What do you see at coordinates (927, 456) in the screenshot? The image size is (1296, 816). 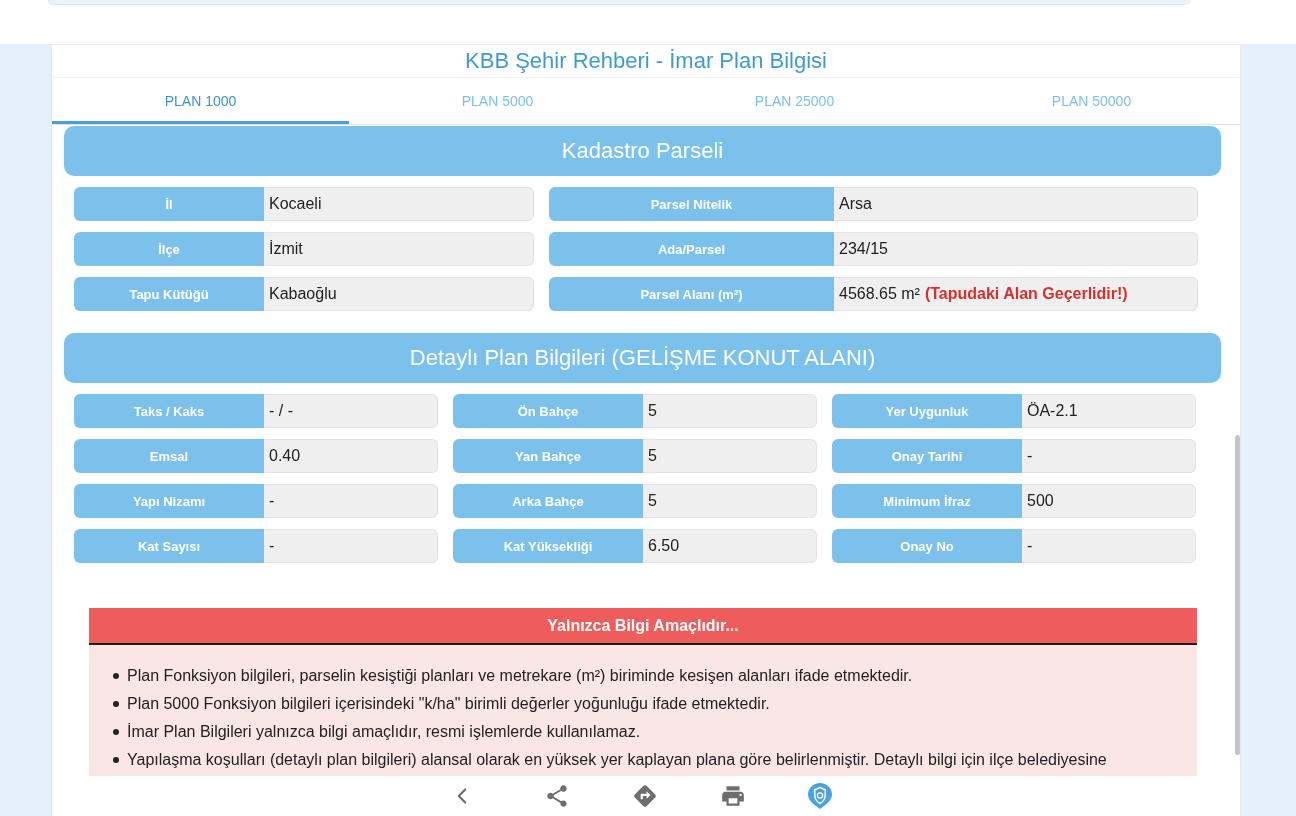 I see `field-label: Onay Tarihi` at bounding box center [927, 456].